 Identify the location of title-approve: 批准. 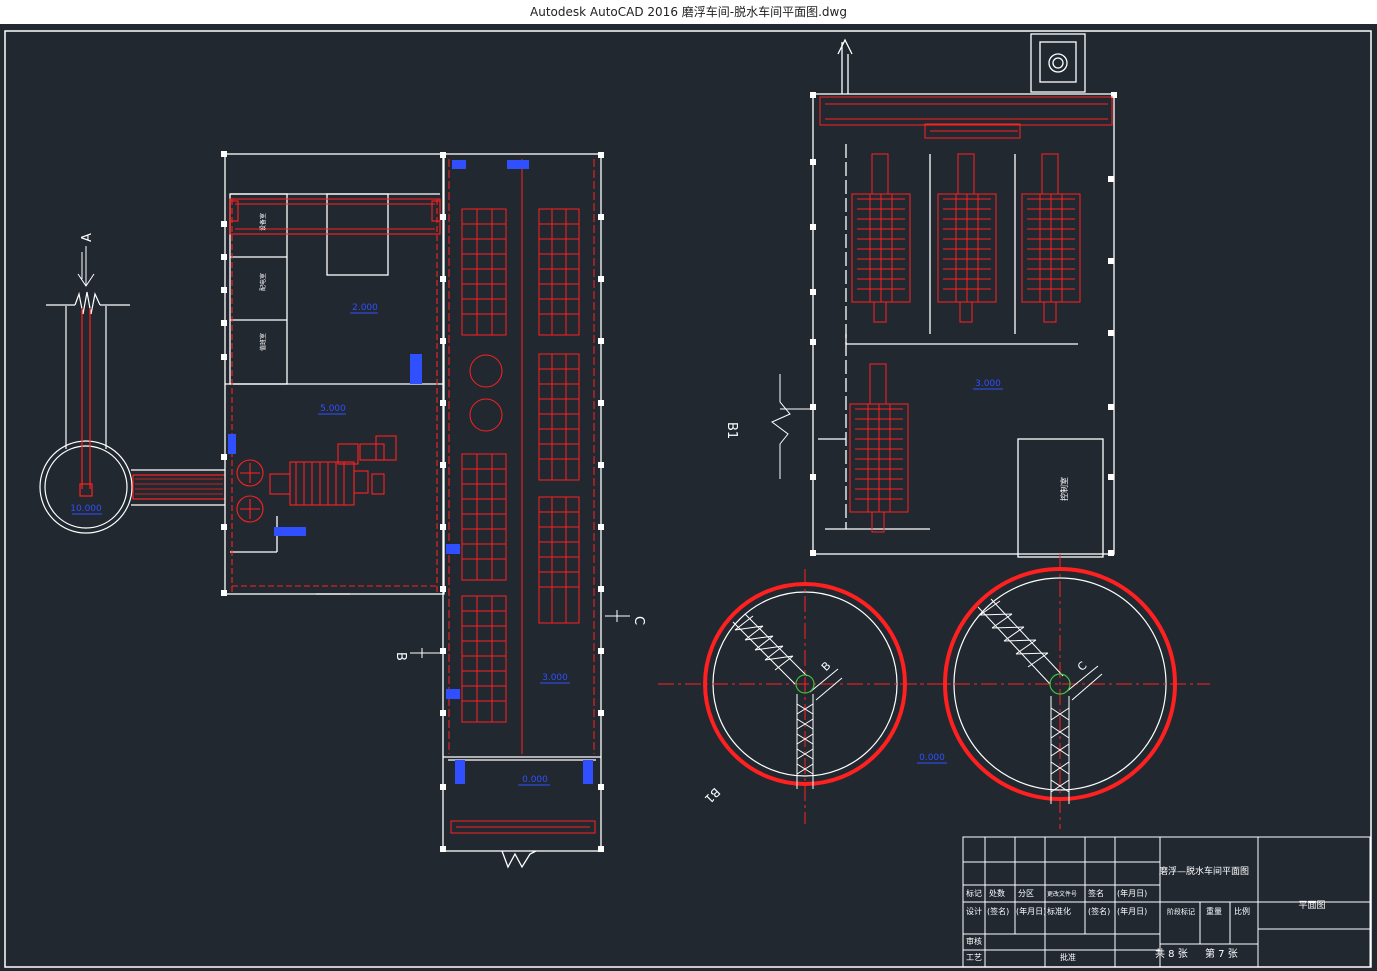
(1068, 957).